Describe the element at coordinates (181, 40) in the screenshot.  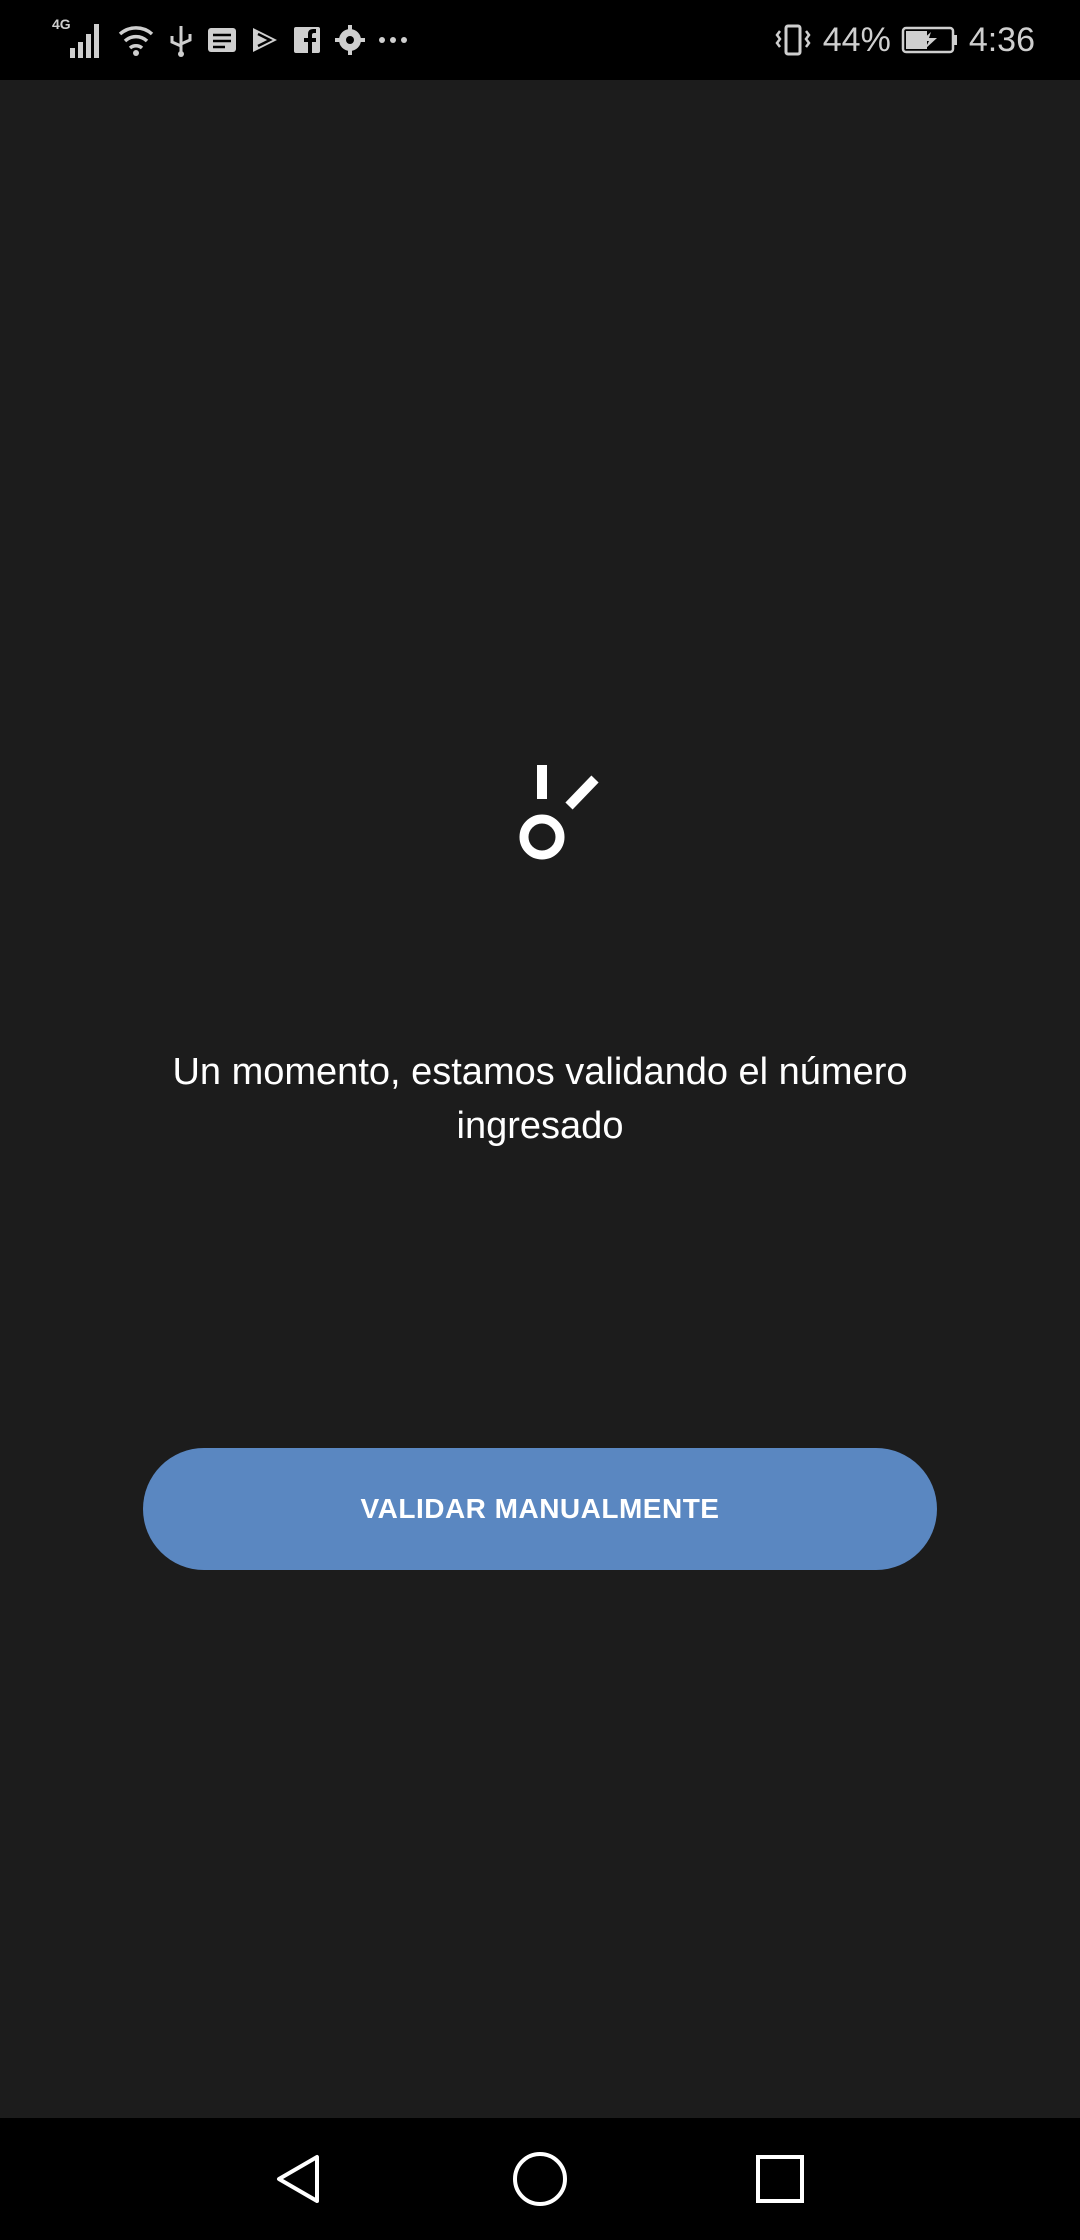
I see `usb-icon` at that location.